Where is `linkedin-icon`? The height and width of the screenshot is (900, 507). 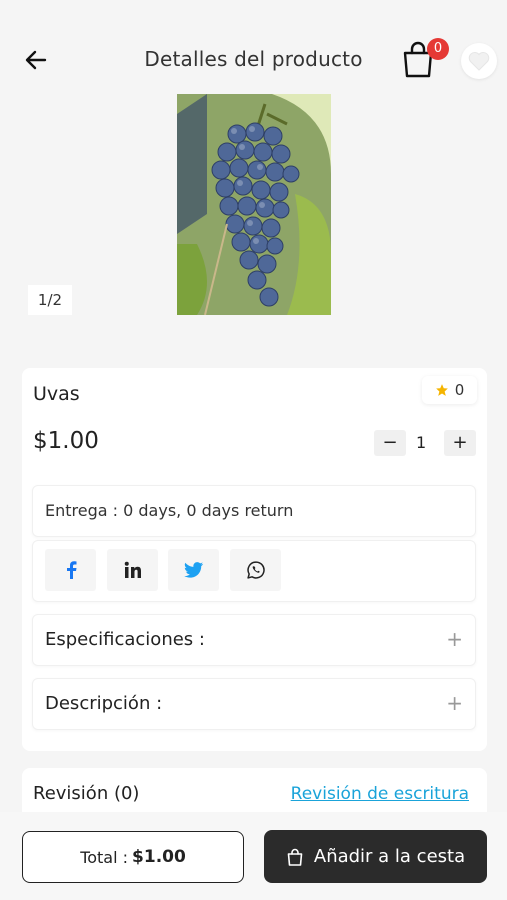 linkedin-icon is located at coordinates (132, 569).